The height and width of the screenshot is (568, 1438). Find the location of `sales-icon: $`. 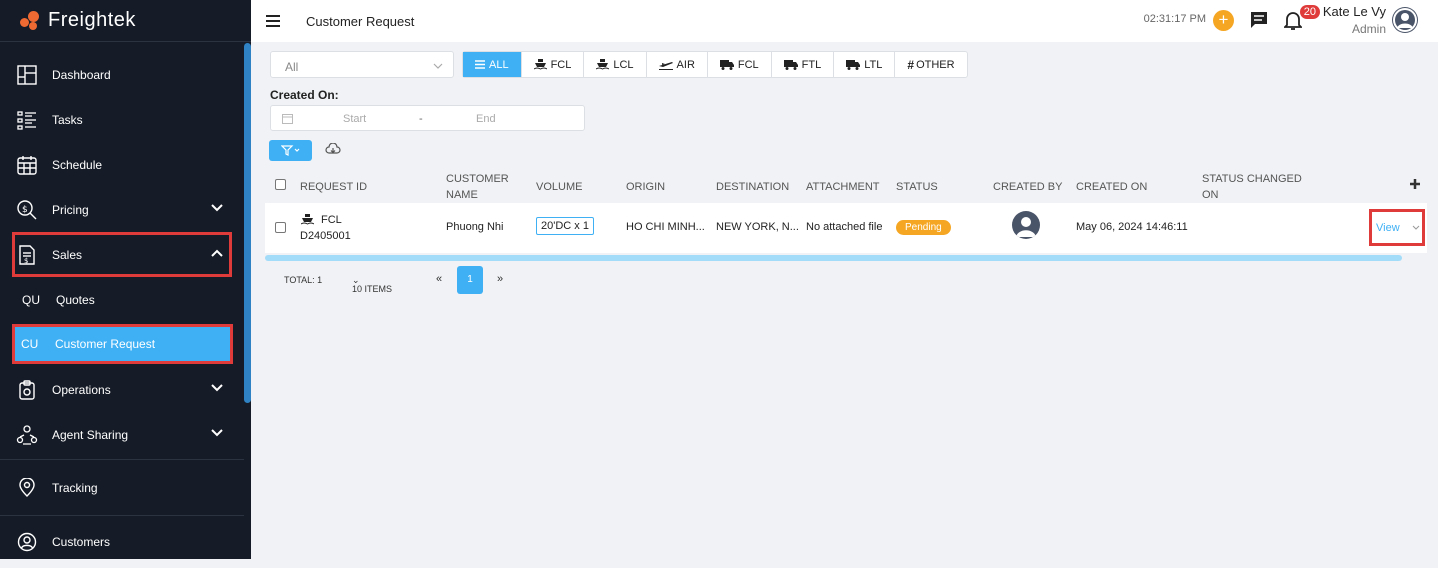

sales-icon: $ is located at coordinates (27, 255).